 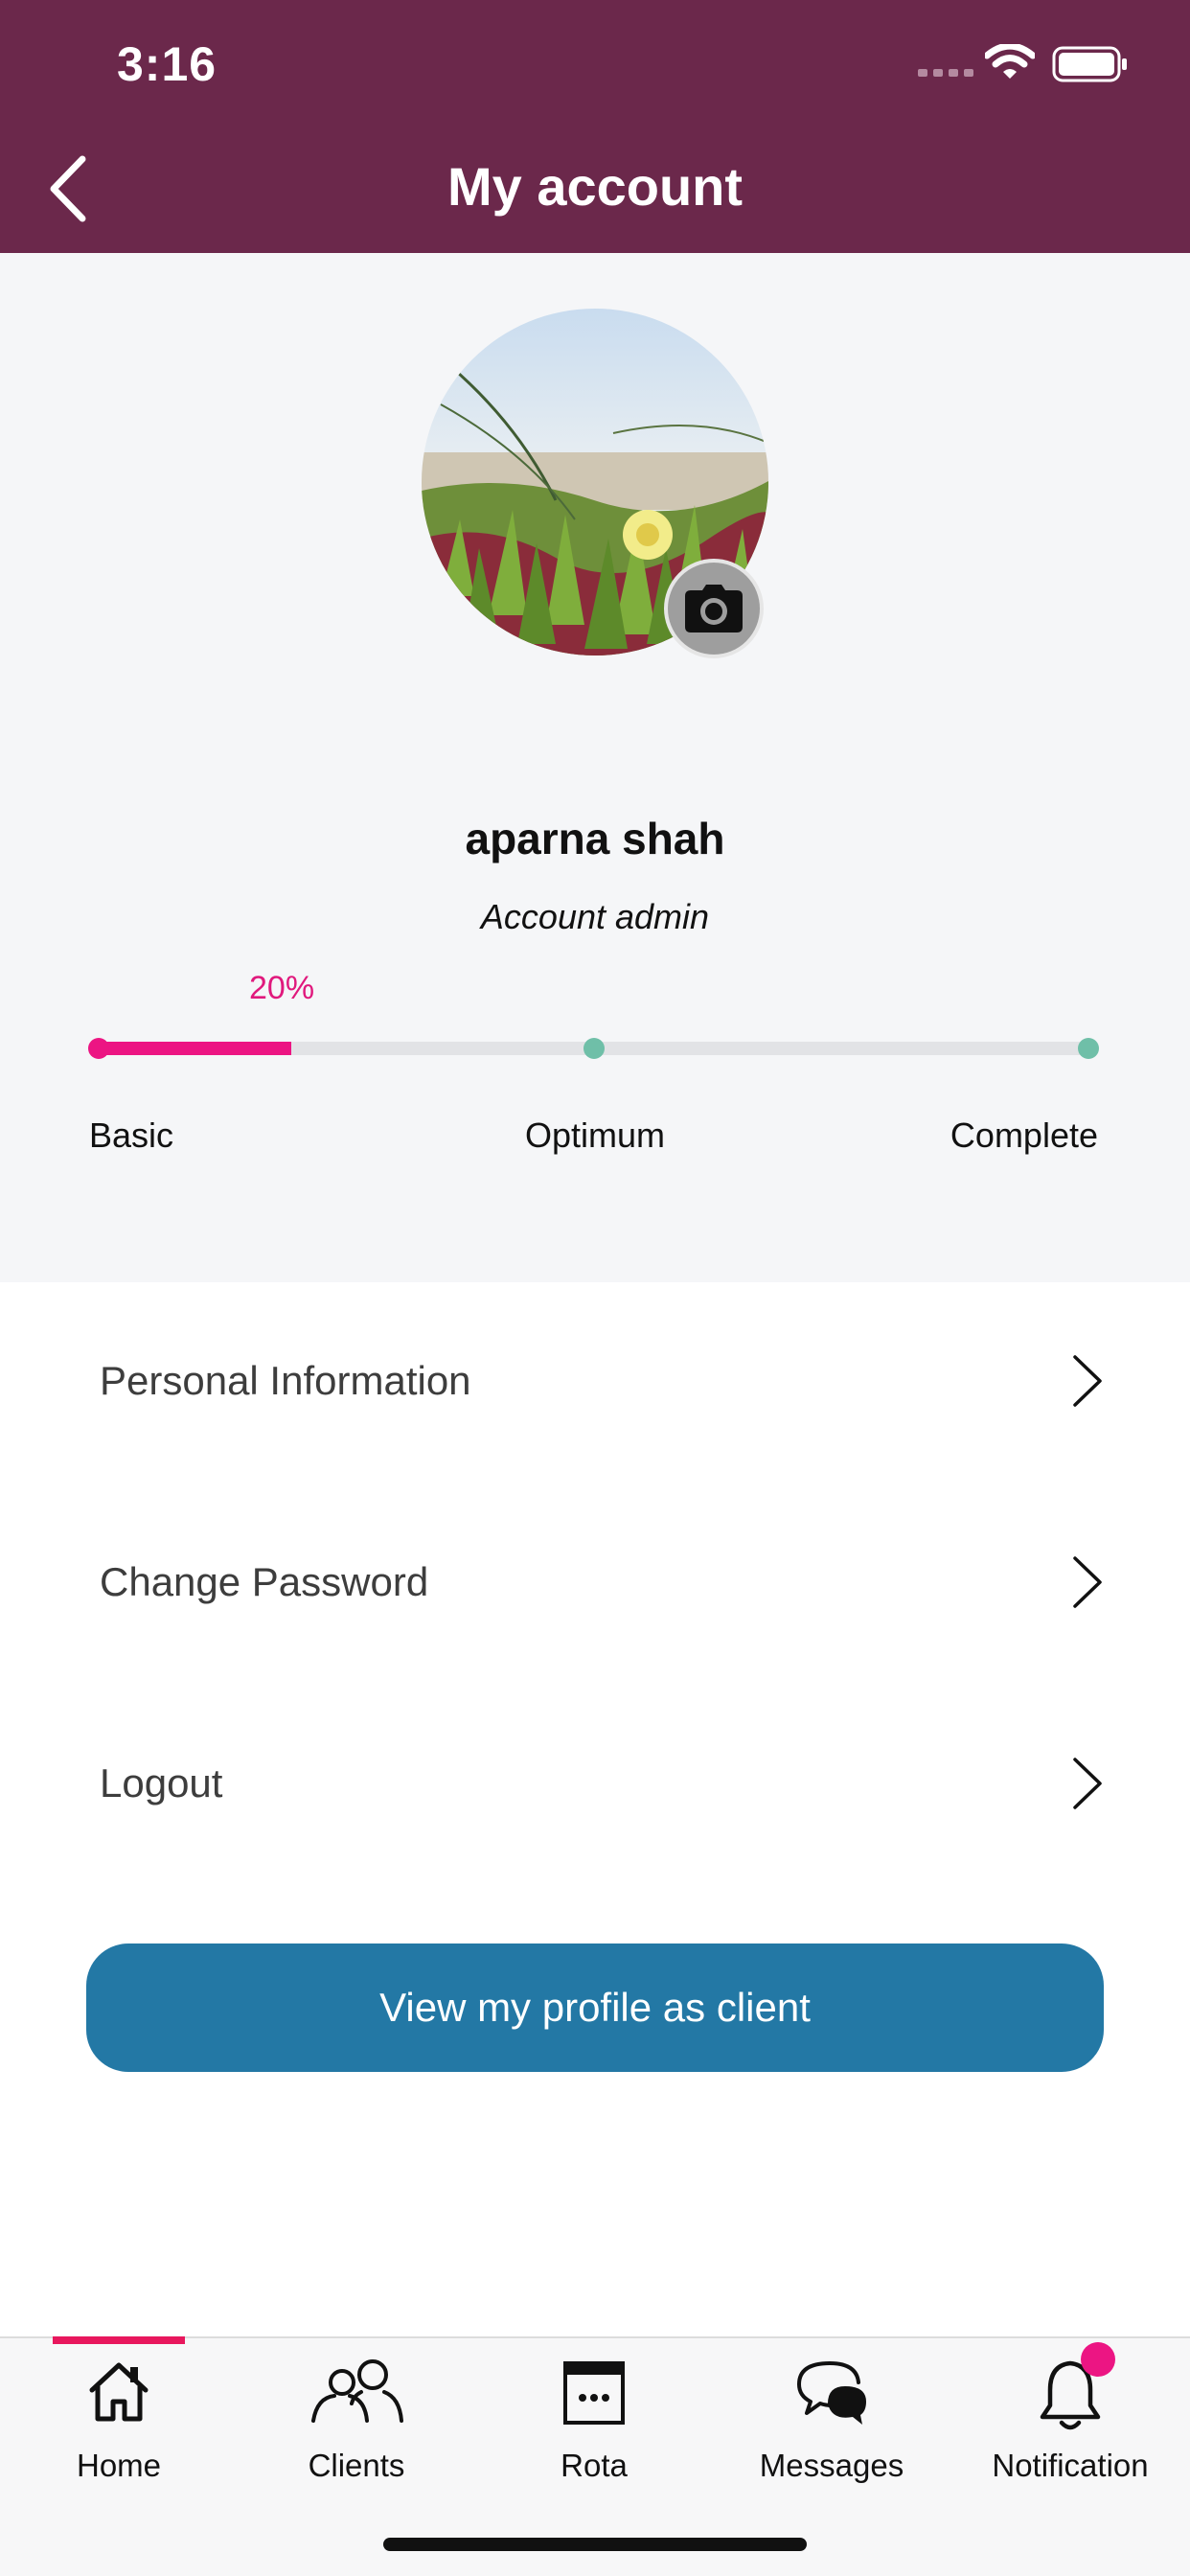 I want to click on user-role: Account admin, so click(x=595, y=916).